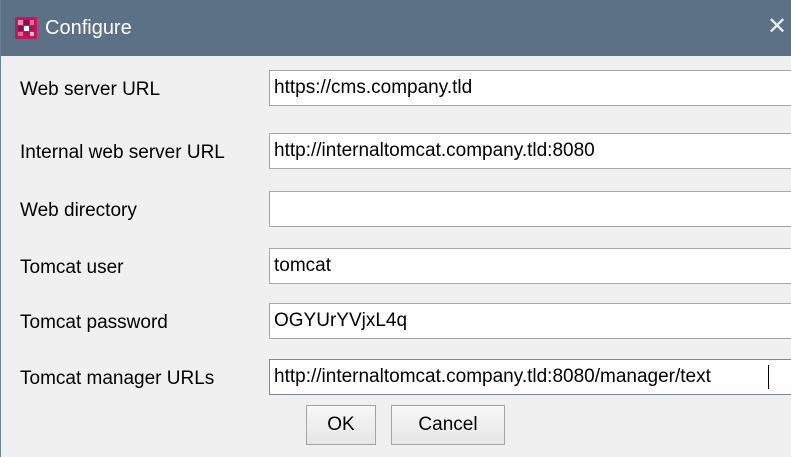 This screenshot has height=457, width=791. I want to click on internal-web-server-url-row: Internal web server URL, so click(396, 153).